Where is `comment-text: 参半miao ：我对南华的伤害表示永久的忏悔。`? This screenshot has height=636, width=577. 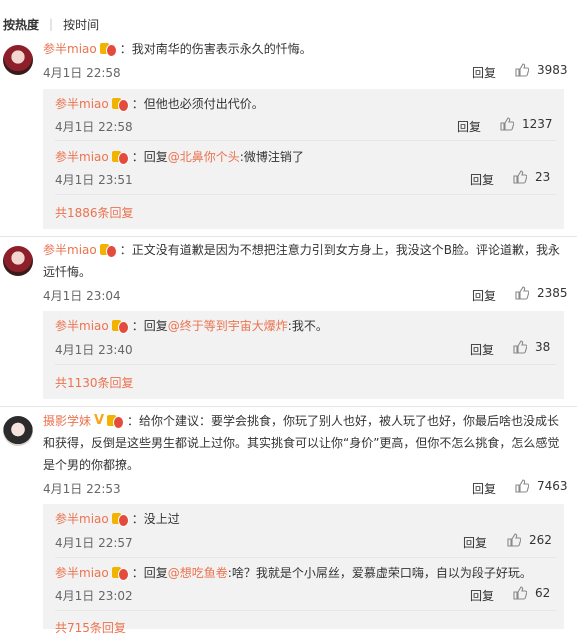
comment-text: 参半miao ：我对南华的伤害表示永久的忏悔。 is located at coordinates (177, 49).